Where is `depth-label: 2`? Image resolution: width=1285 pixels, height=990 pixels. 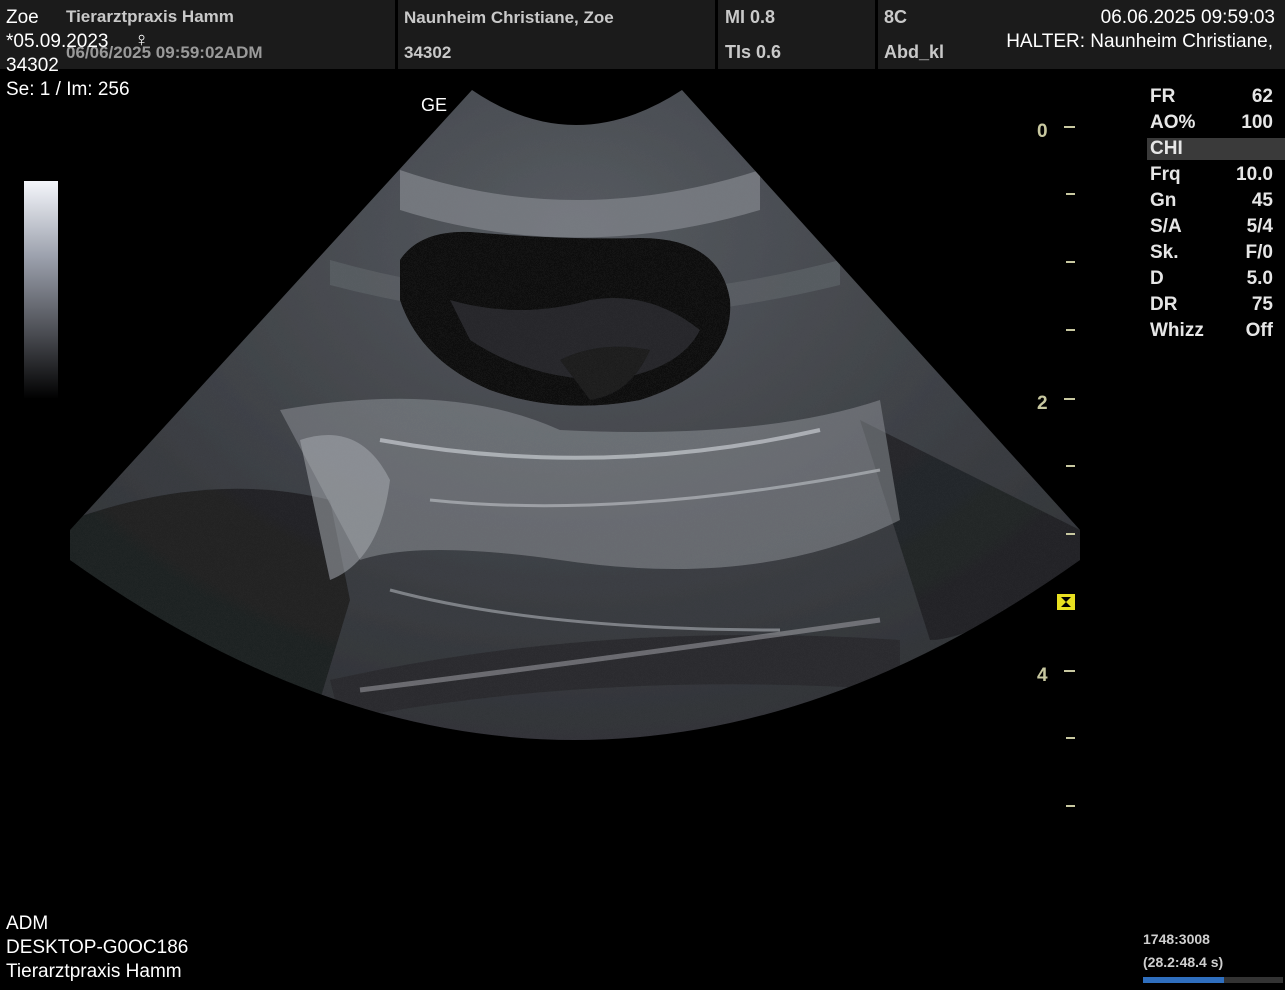 depth-label: 2 is located at coordinates (1042, 403).